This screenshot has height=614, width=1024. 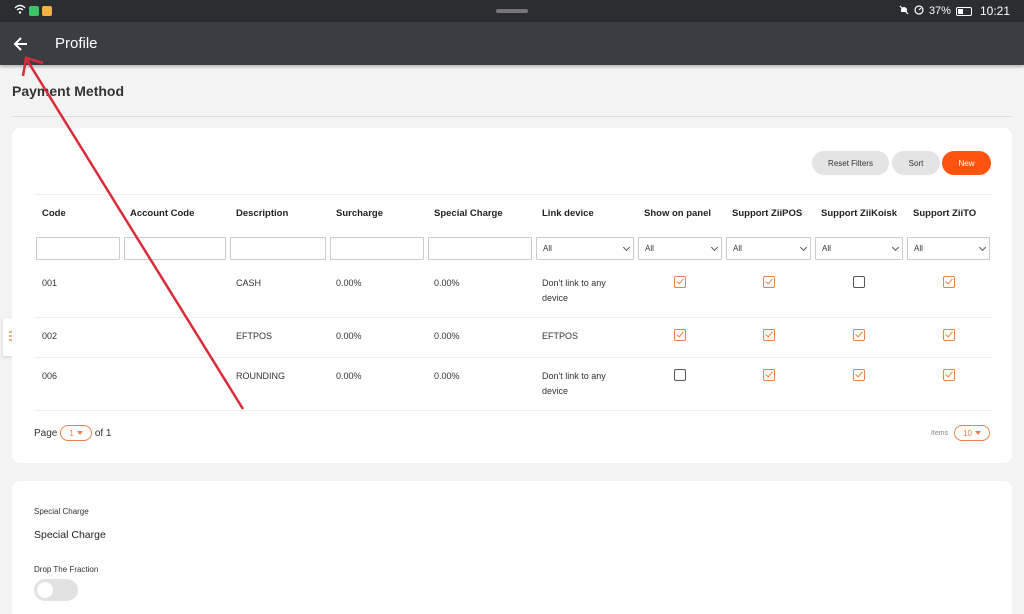 What do you see at coordinates (278, 213) in the screenshot?
I see `header-description: Description` at bounding box center [278, 213].